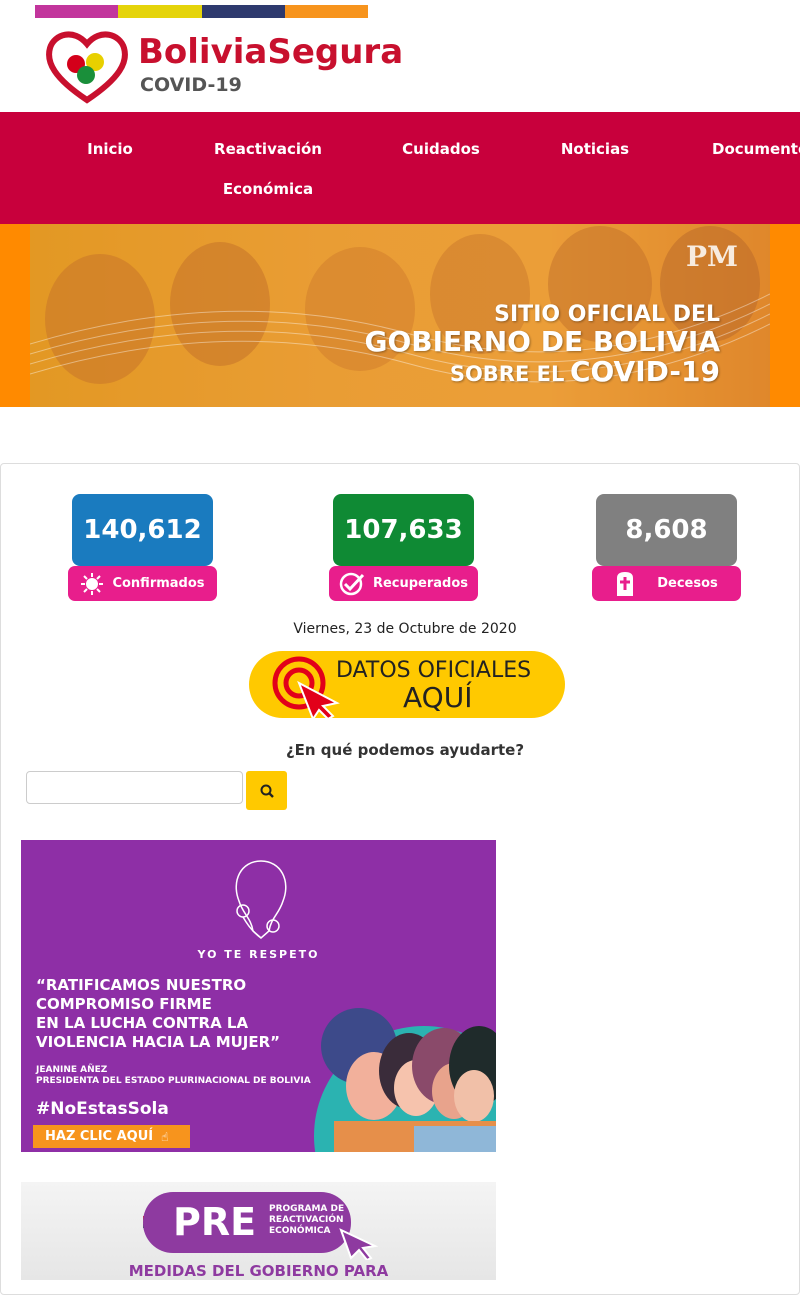 The height and width of the screenshot is (1295, 800). What do you see at coordinates (72, 1070) in the screenshot?
I see `promo1-author: JEANINE AÑEZ` at bounding box center [72, 1070].